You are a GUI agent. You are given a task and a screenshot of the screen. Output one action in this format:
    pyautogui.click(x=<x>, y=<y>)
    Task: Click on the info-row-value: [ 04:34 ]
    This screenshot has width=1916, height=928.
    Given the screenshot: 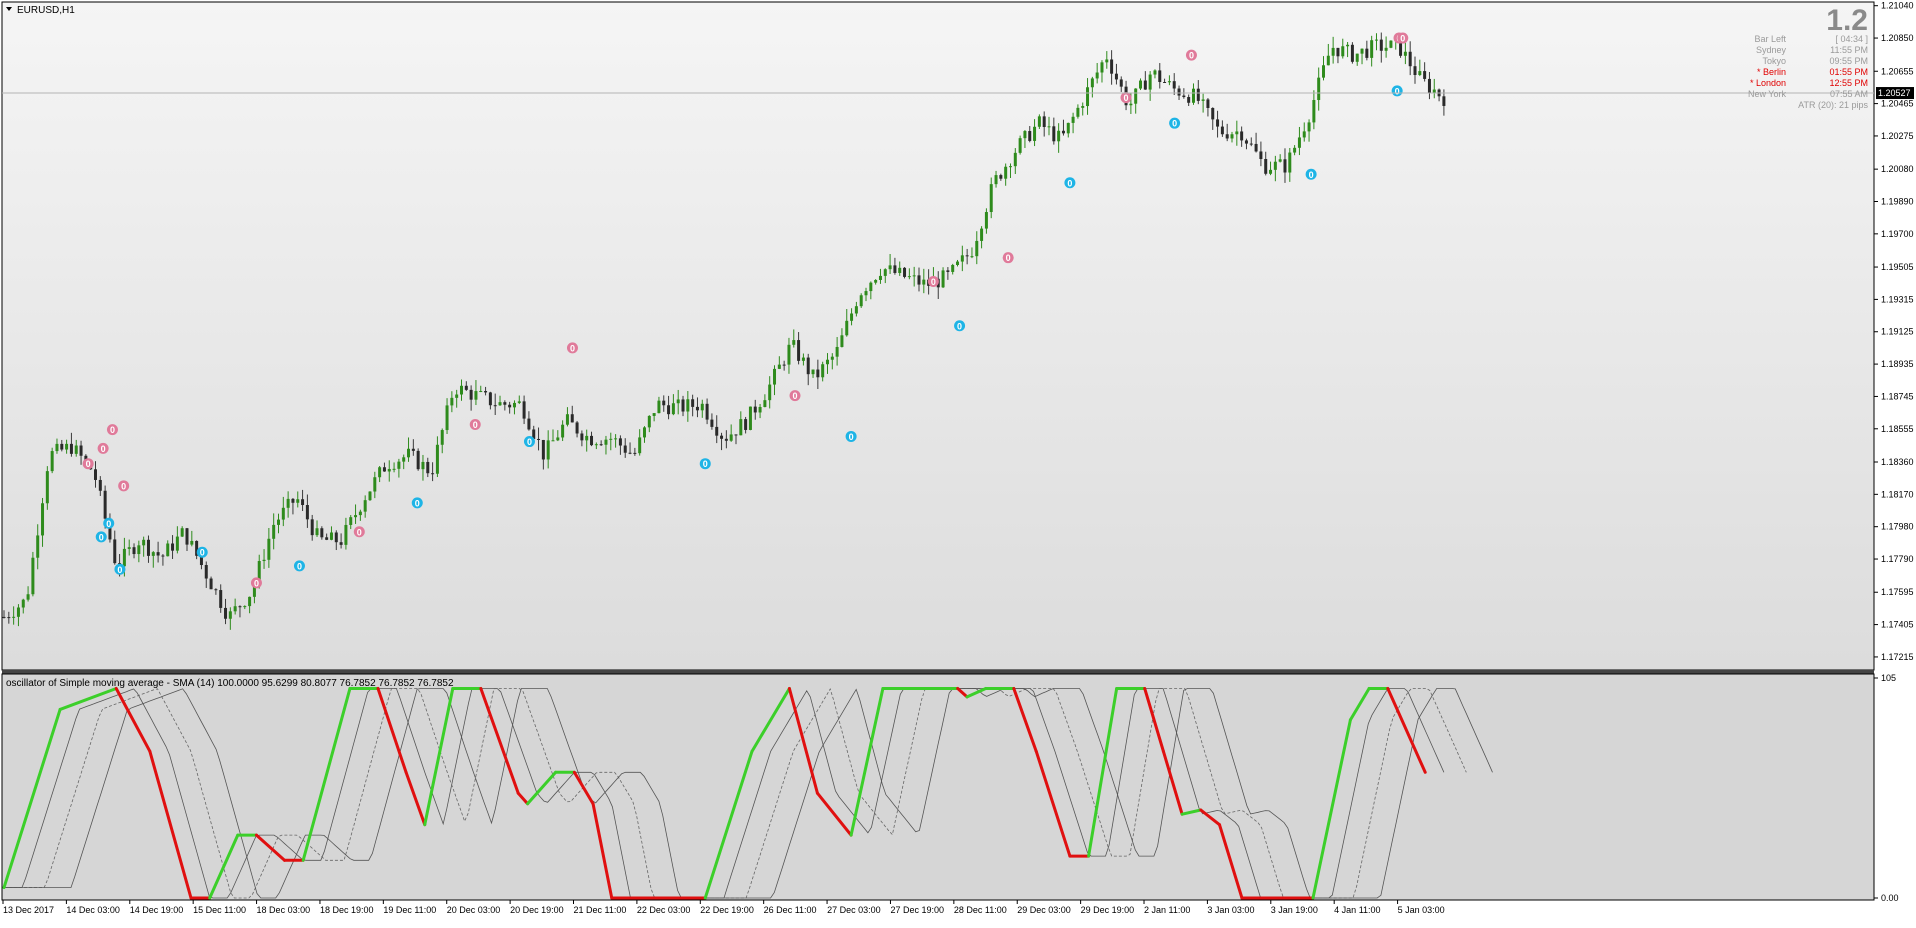 What is the action you would take?
    pyautogui.click(x=1851, y=39)
    